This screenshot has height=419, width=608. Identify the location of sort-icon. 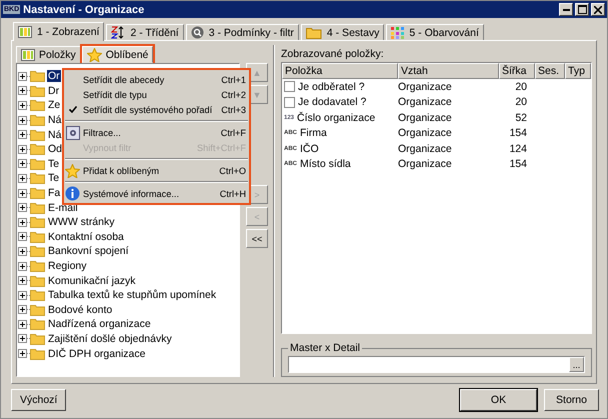
(118, 32).